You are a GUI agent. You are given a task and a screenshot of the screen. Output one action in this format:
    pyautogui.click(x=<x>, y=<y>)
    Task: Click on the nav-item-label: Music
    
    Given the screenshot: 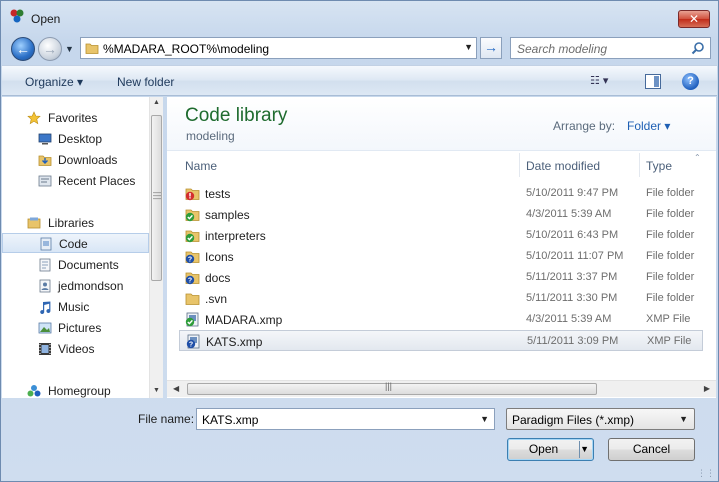 What is the action you would take?
    pyautogui.click(x=74, y=307)
    